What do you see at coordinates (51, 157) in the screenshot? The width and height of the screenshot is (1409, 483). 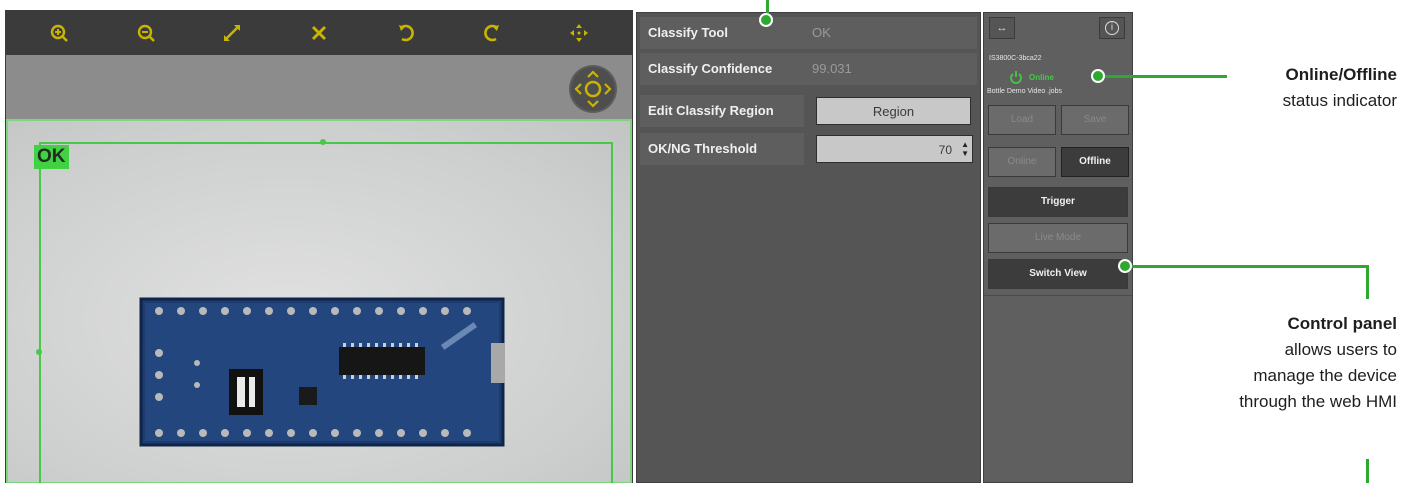 I see `result-tag: OK` at bounding box center [51, 157].